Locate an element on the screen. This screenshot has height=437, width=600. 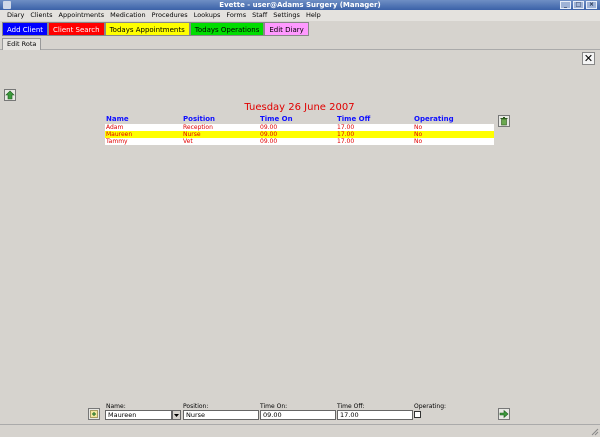
position-field: Nurse is located at coordinates (221, 415).